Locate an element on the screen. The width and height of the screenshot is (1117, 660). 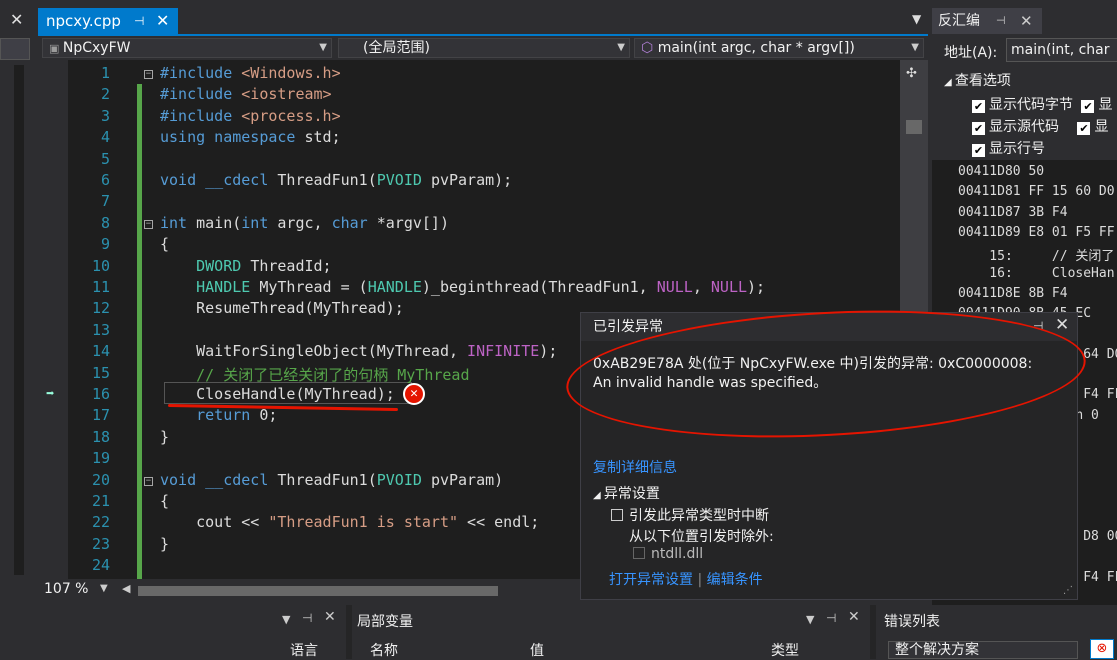
line-number: 17 is located at coordinates (100, 415).